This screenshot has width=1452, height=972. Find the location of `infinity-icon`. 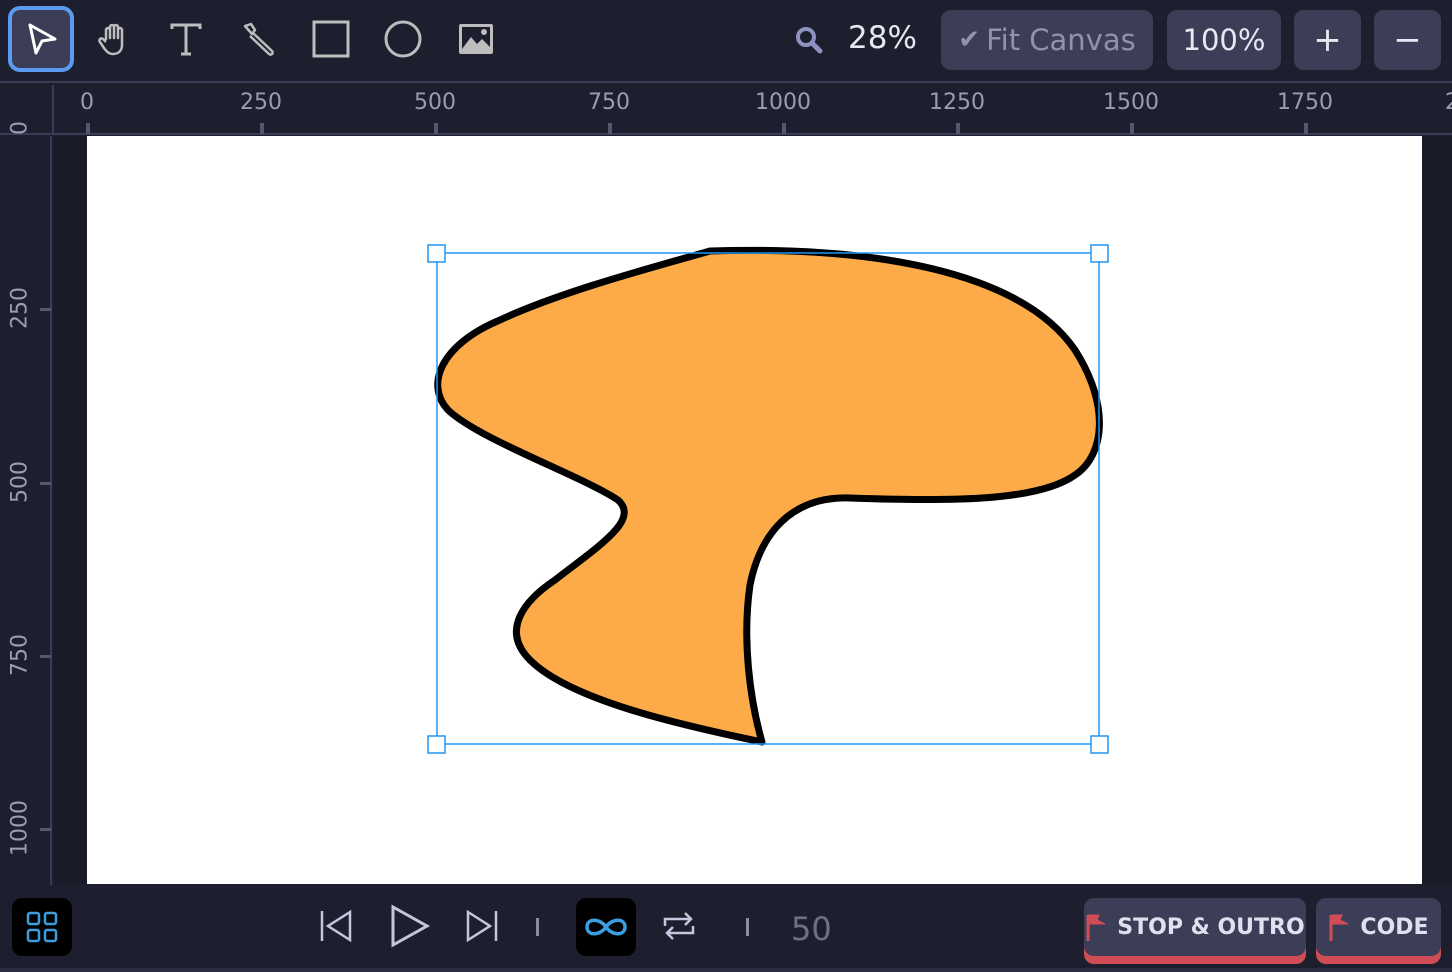

infinity-icon is located at coordinates (606, 927).